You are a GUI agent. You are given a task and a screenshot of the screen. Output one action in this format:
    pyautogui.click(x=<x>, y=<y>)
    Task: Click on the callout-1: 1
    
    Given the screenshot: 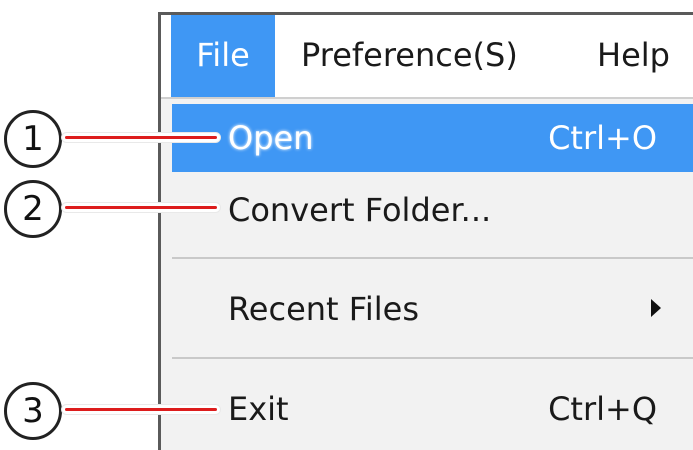 What is the action you would take?
    pyautogui.click(x=116, y=140)
    